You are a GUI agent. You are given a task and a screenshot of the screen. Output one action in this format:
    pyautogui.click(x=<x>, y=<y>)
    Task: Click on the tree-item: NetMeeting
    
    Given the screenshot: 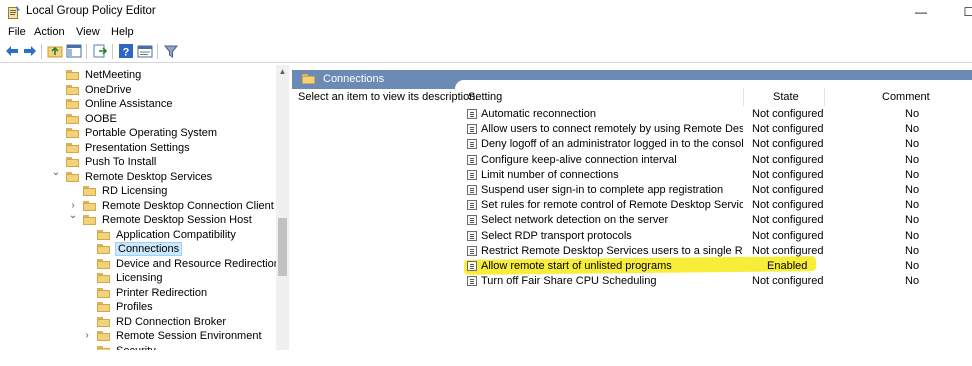 What is the action you would take?
    pyautogui.click(x=103, y=75)
    